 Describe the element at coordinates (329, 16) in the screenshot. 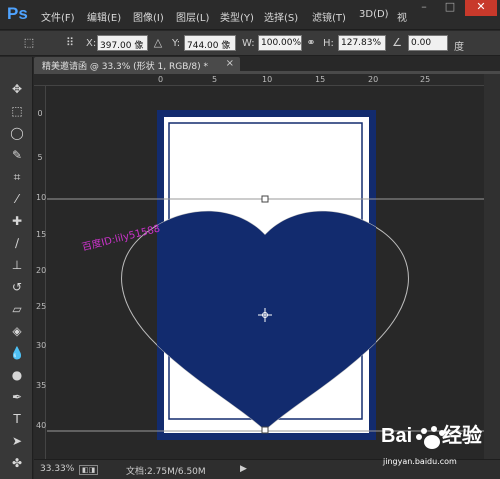

I see `menu-filter: 滤镜(T)` at that location.